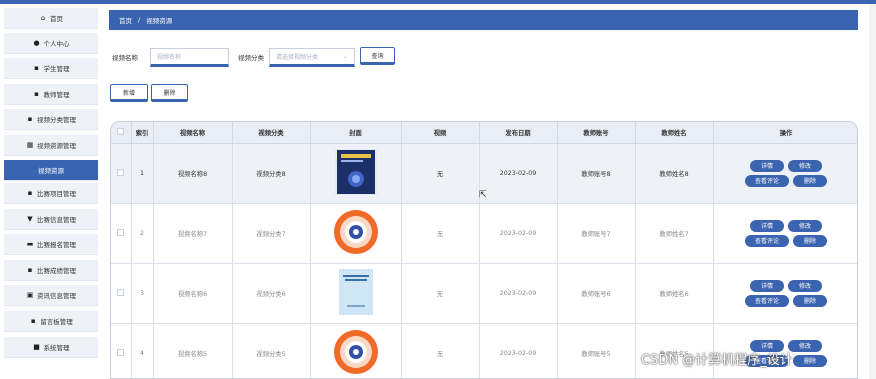 This screenshot has height=379, width=876. Describe the element at coordinates (51, 347) in the screenshot. I see `sidebar-item-system: ■ 系统管理` at that location.